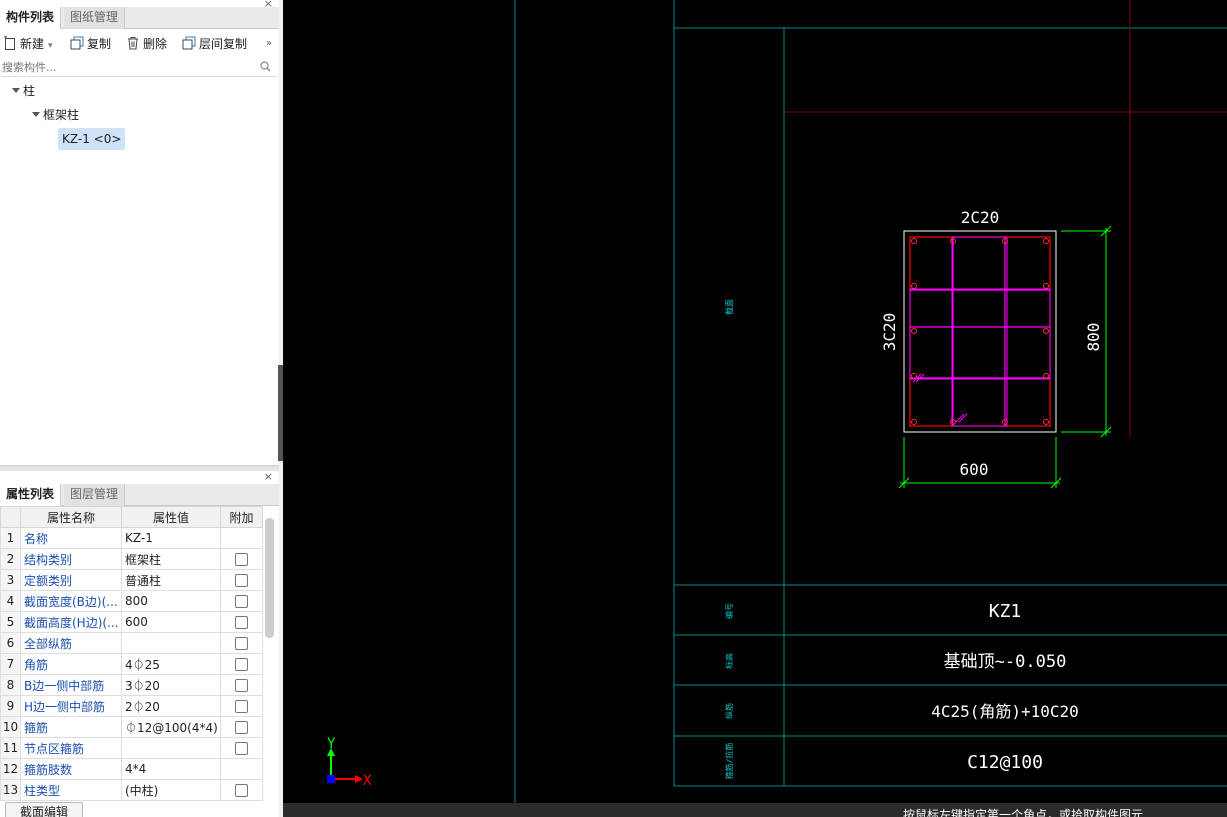 The width and height of the screenshot is (1227, 817). What do you see at coordinates (71, 517) in the screenshot?
I see `header-property-name: 属性名称` at bounding box center [71, 517].